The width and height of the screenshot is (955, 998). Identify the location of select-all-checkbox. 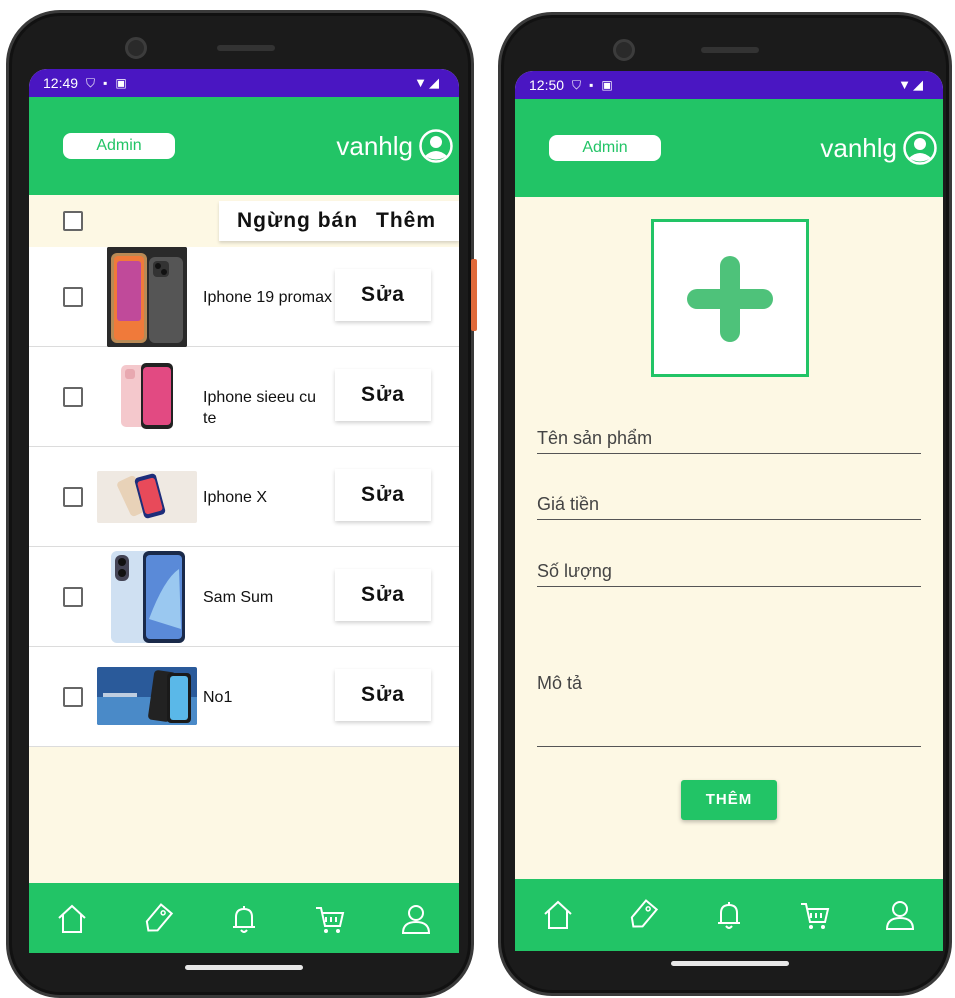
(73, 221).